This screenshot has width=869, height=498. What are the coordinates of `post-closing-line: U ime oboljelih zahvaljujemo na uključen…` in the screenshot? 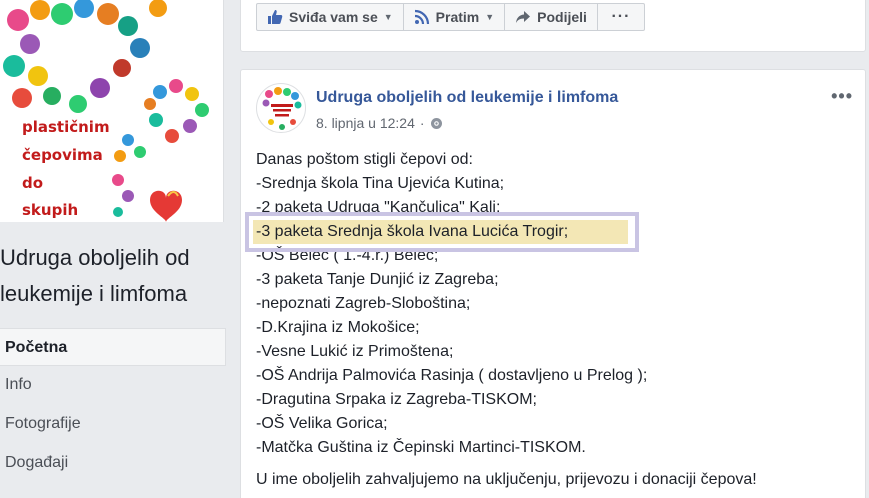 It's located at (506, 479).